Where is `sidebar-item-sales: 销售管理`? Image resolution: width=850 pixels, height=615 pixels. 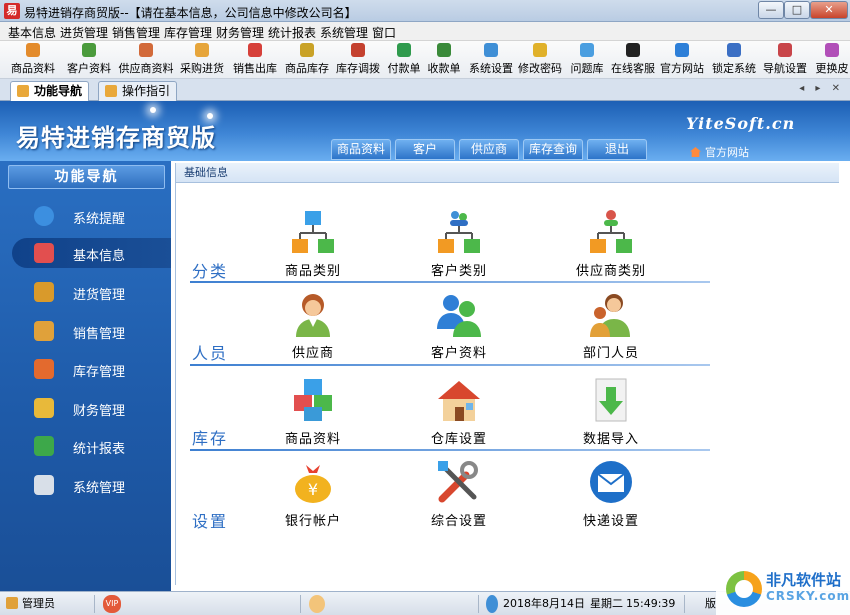
sidebar-item-sales: 销售管理 is located at coordinates (91, 331).